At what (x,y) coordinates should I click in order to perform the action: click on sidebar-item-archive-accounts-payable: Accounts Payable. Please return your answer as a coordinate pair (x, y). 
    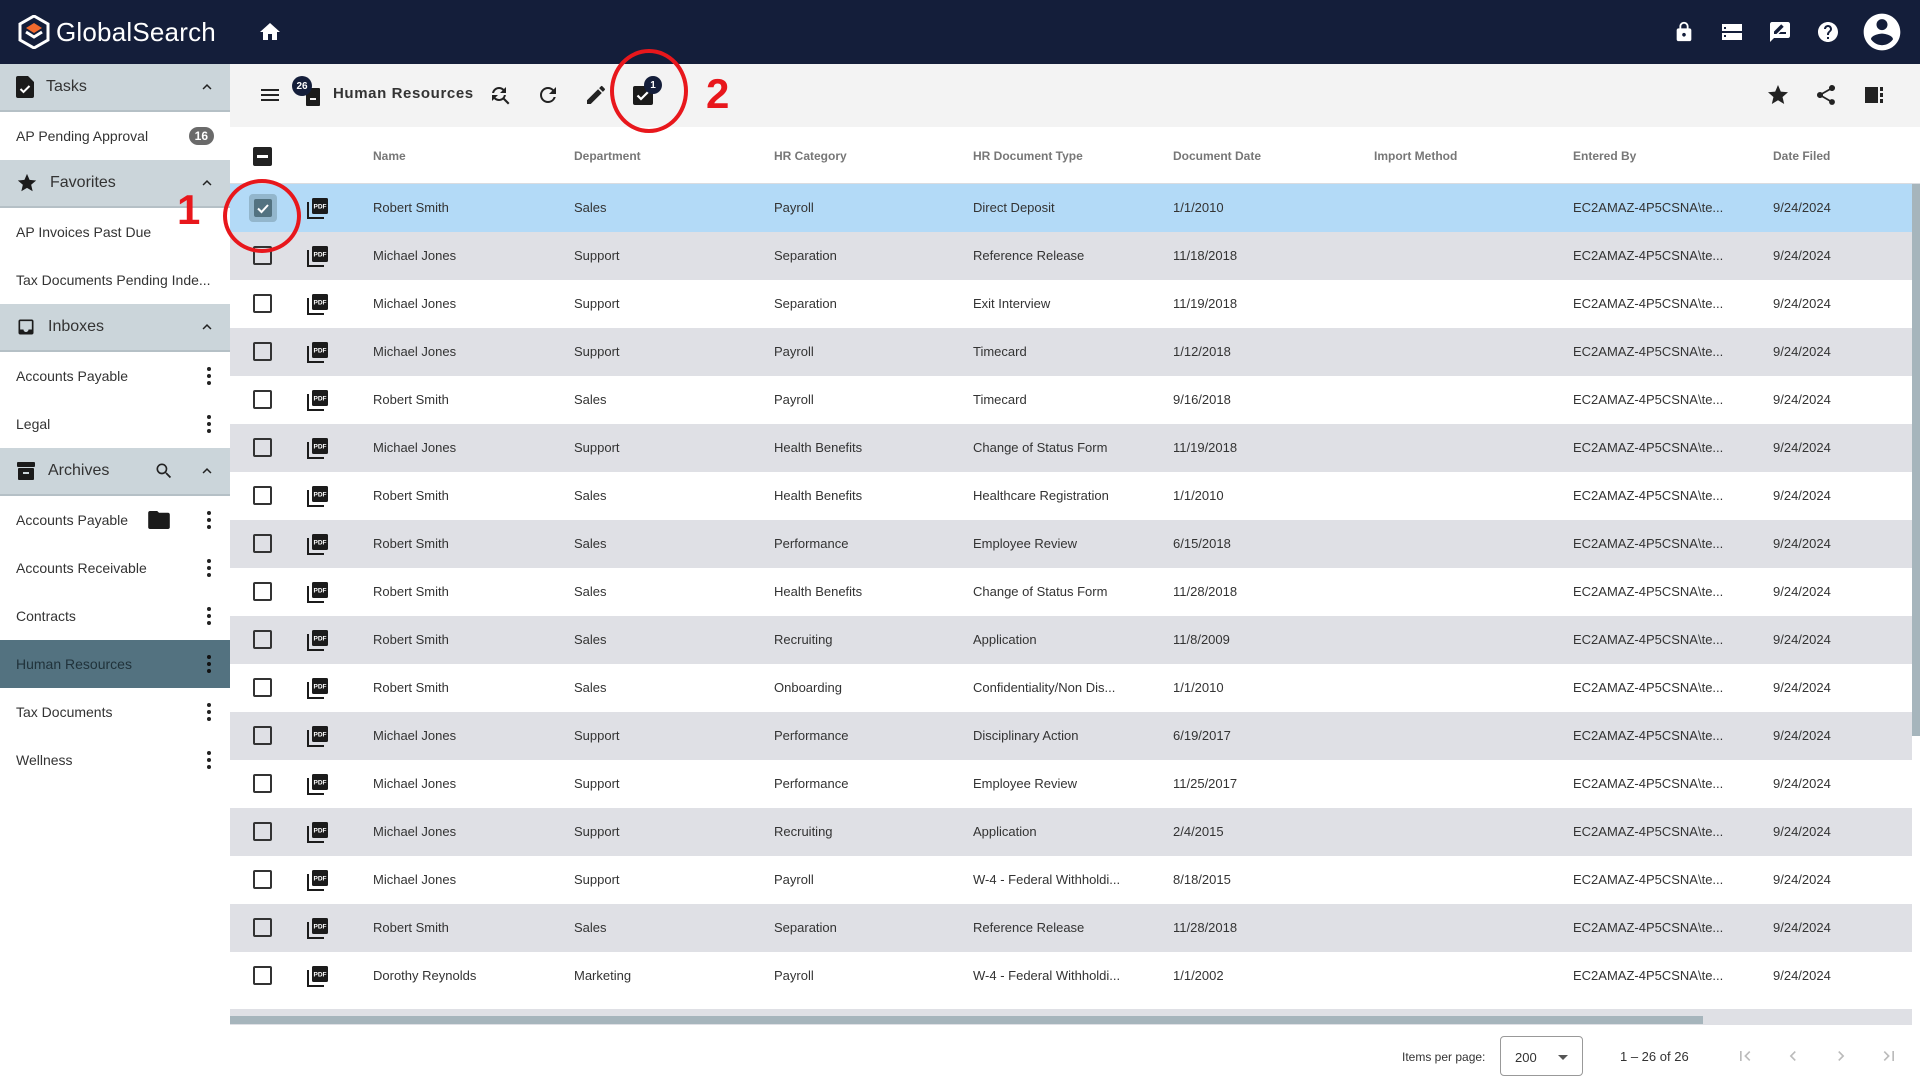
    Looking at the image, I should click on (115, 520).